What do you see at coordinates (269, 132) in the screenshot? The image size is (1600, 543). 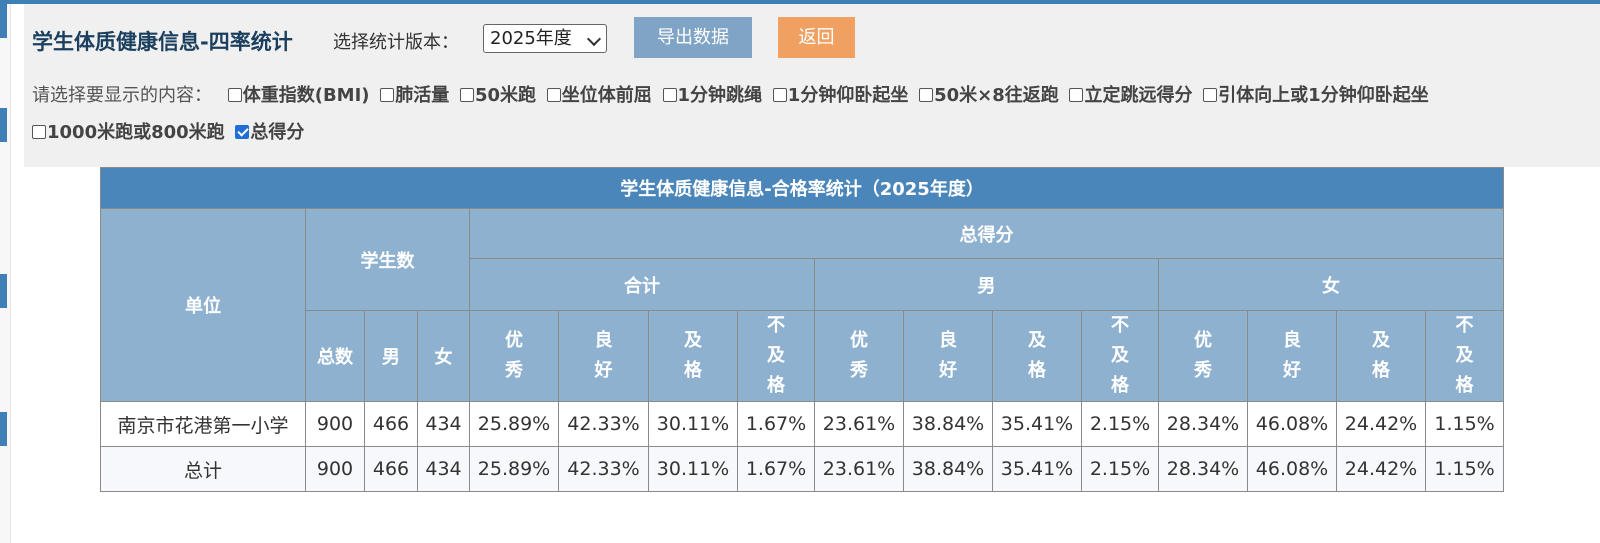 I see `option-total-score: 总得分` at bounding box center [269, 132].